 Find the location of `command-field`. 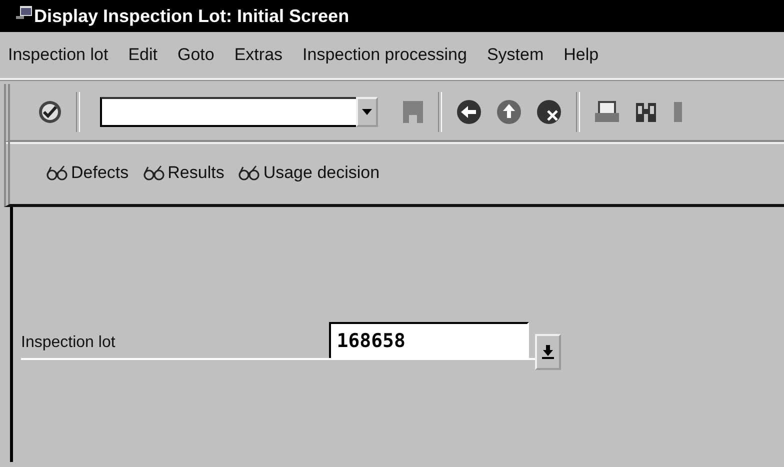

command-field is located at coordinates (228, 112).